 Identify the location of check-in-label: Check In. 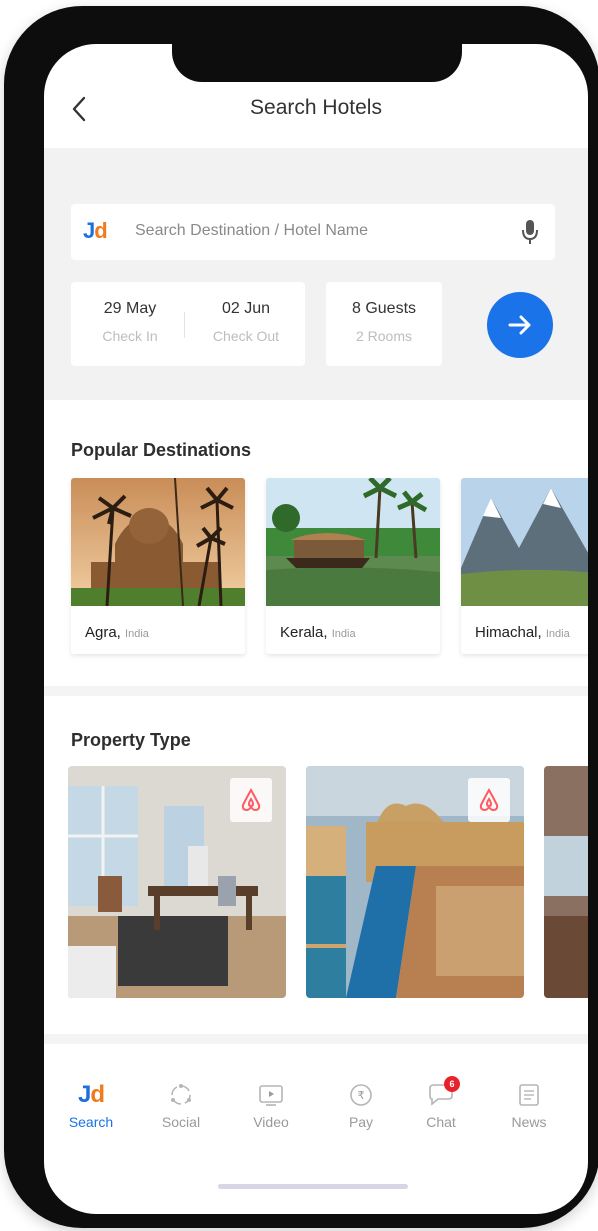
(130, 336).